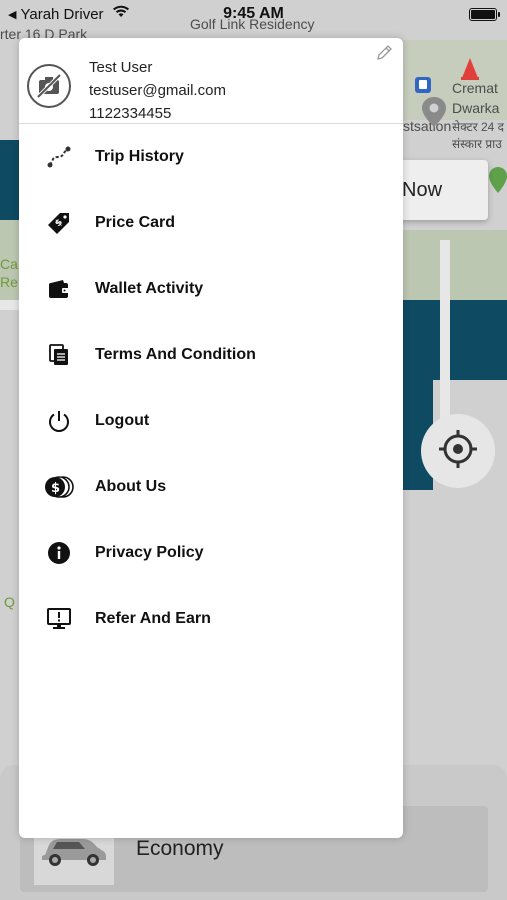 The image size is (507, 900). Describe the element at coordinates (49, 86) in the screenshot. I see `no-photo-icon` at that location.